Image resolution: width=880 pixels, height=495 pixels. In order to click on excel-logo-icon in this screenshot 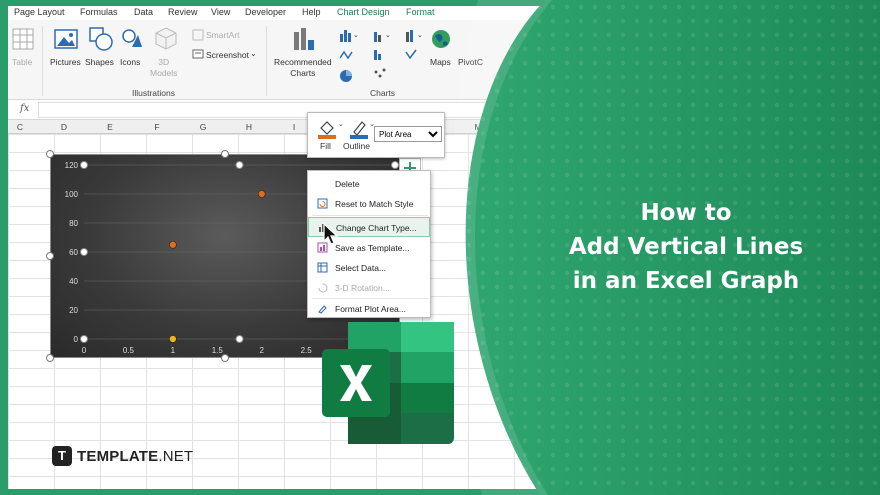, I will do `click(388, 383)`.